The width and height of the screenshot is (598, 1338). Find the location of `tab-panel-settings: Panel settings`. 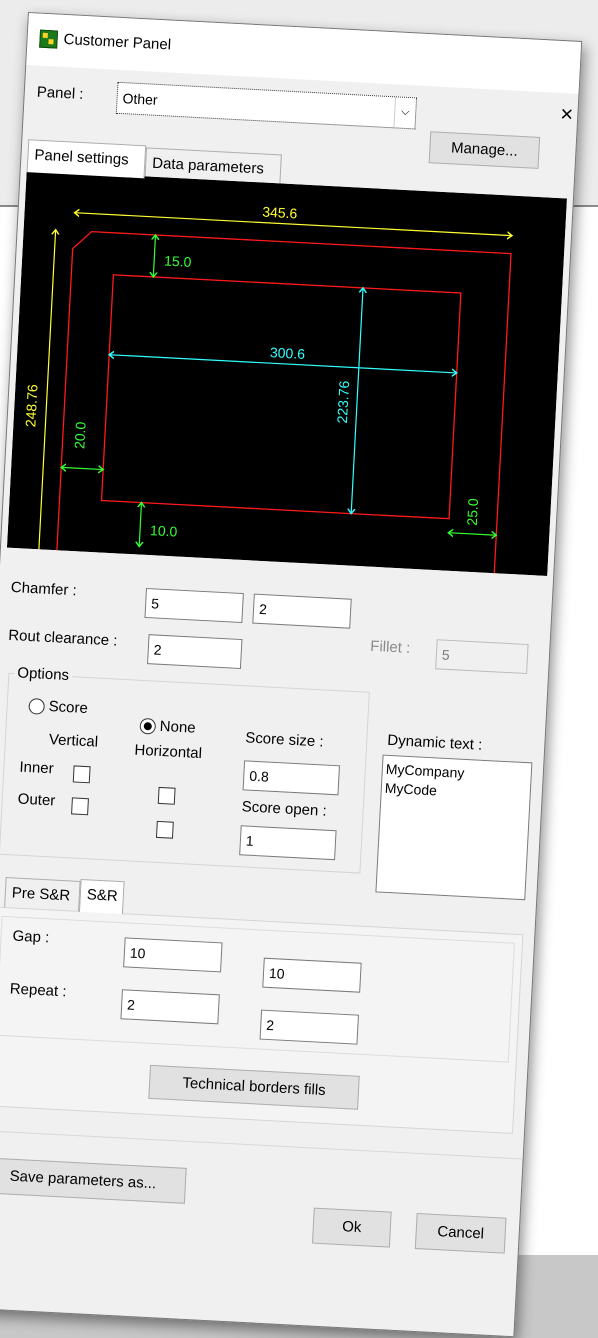

tab-panel-settings: Panel settings is located at coordinates (86, 159).